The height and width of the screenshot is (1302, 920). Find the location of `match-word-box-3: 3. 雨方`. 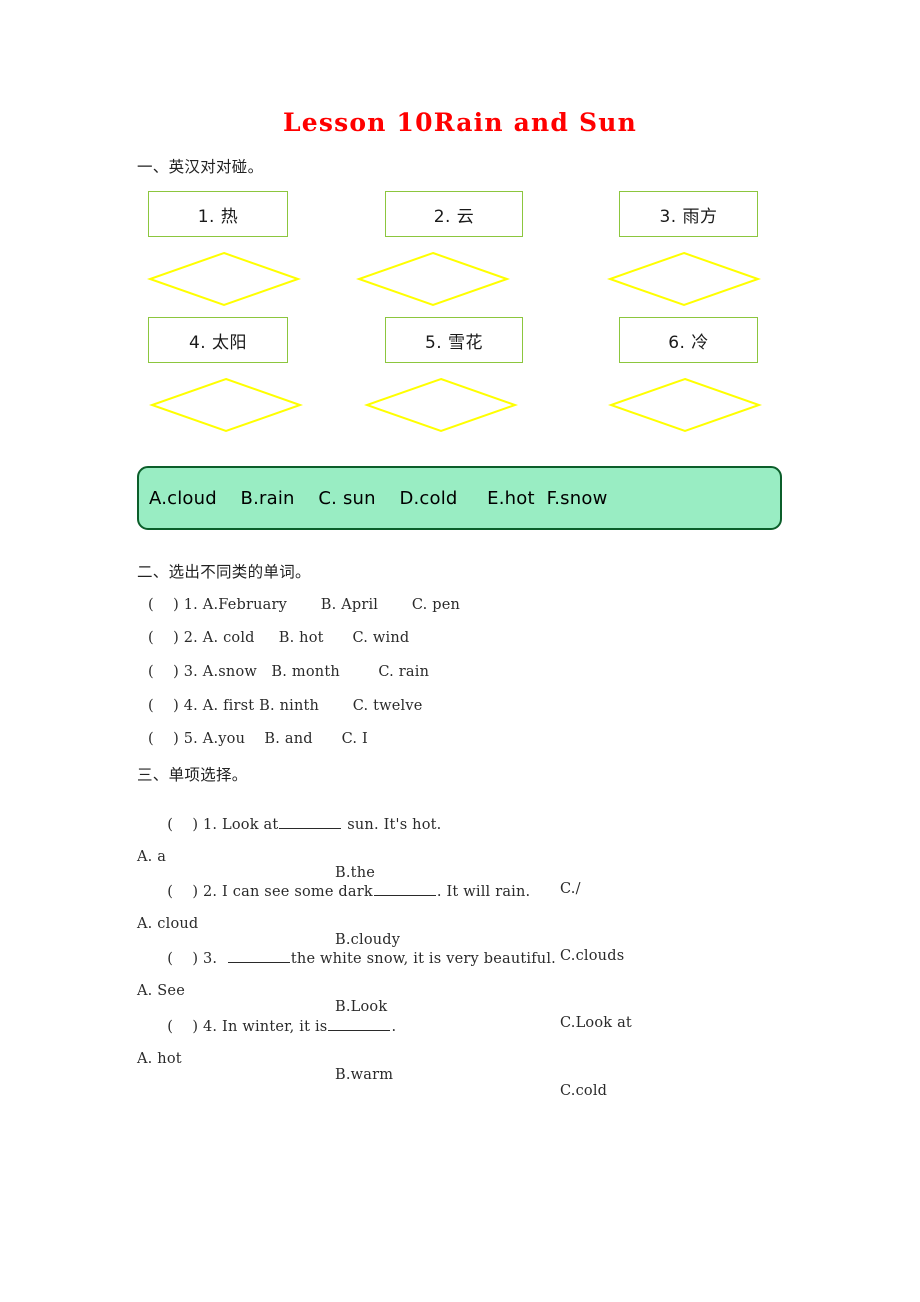

match-word-box-3: 3. 雨方 is located at coordinates (688, 214).